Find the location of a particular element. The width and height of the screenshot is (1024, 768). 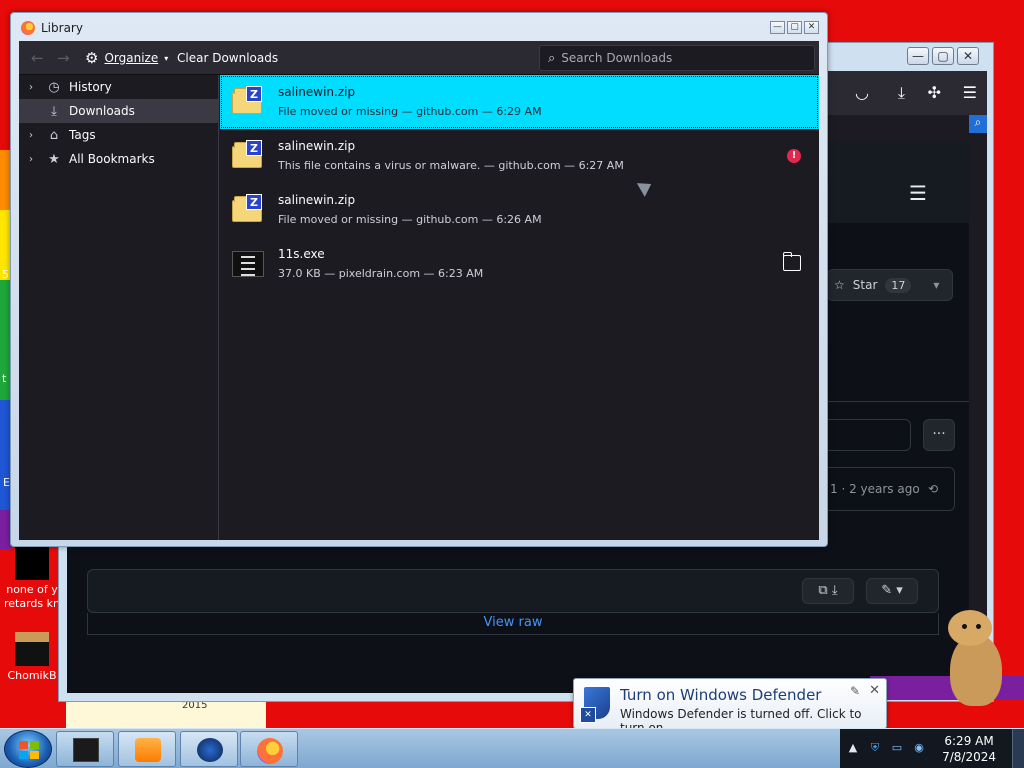

commit-info: 1 · 2 years ago ⟲ is located at coordinates (881, 489).